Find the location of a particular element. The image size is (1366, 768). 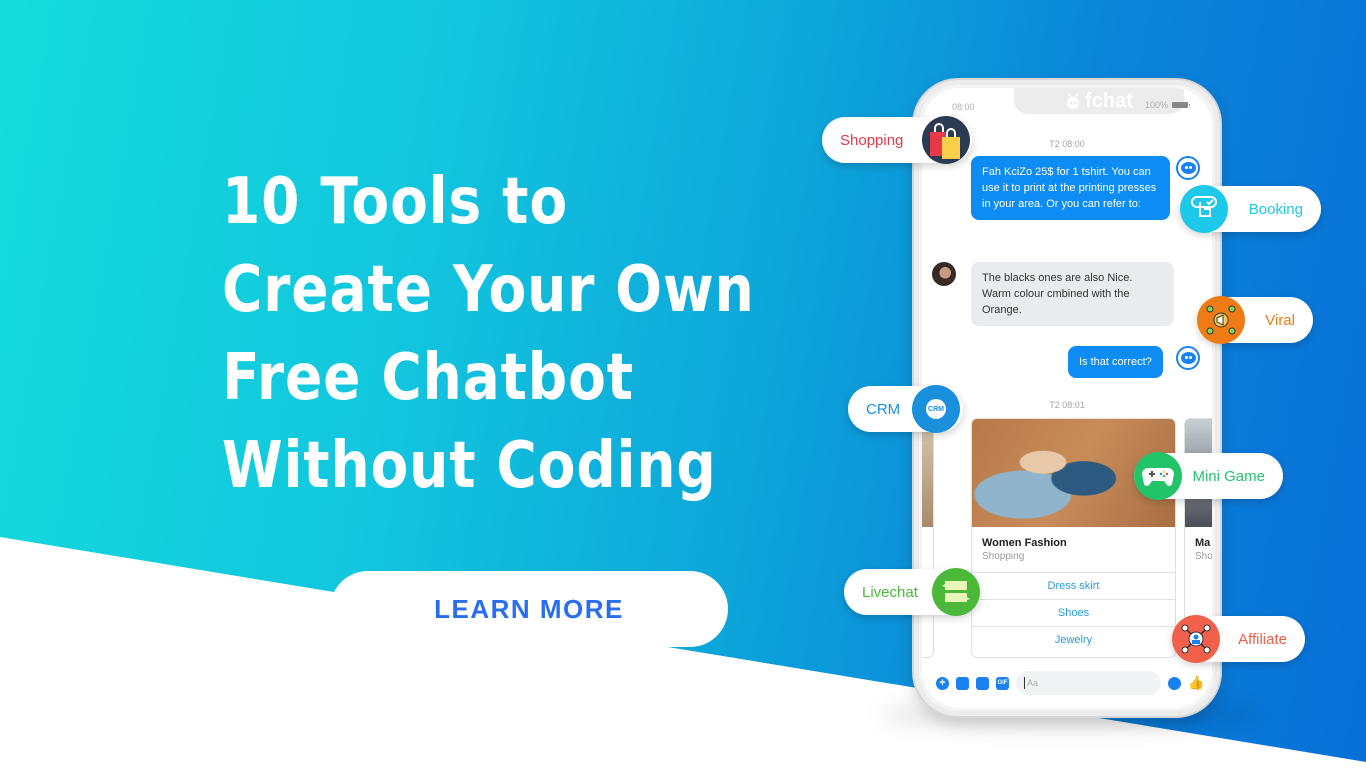

feature-pill-booking: Booking is located at coordinates (1250, 209).